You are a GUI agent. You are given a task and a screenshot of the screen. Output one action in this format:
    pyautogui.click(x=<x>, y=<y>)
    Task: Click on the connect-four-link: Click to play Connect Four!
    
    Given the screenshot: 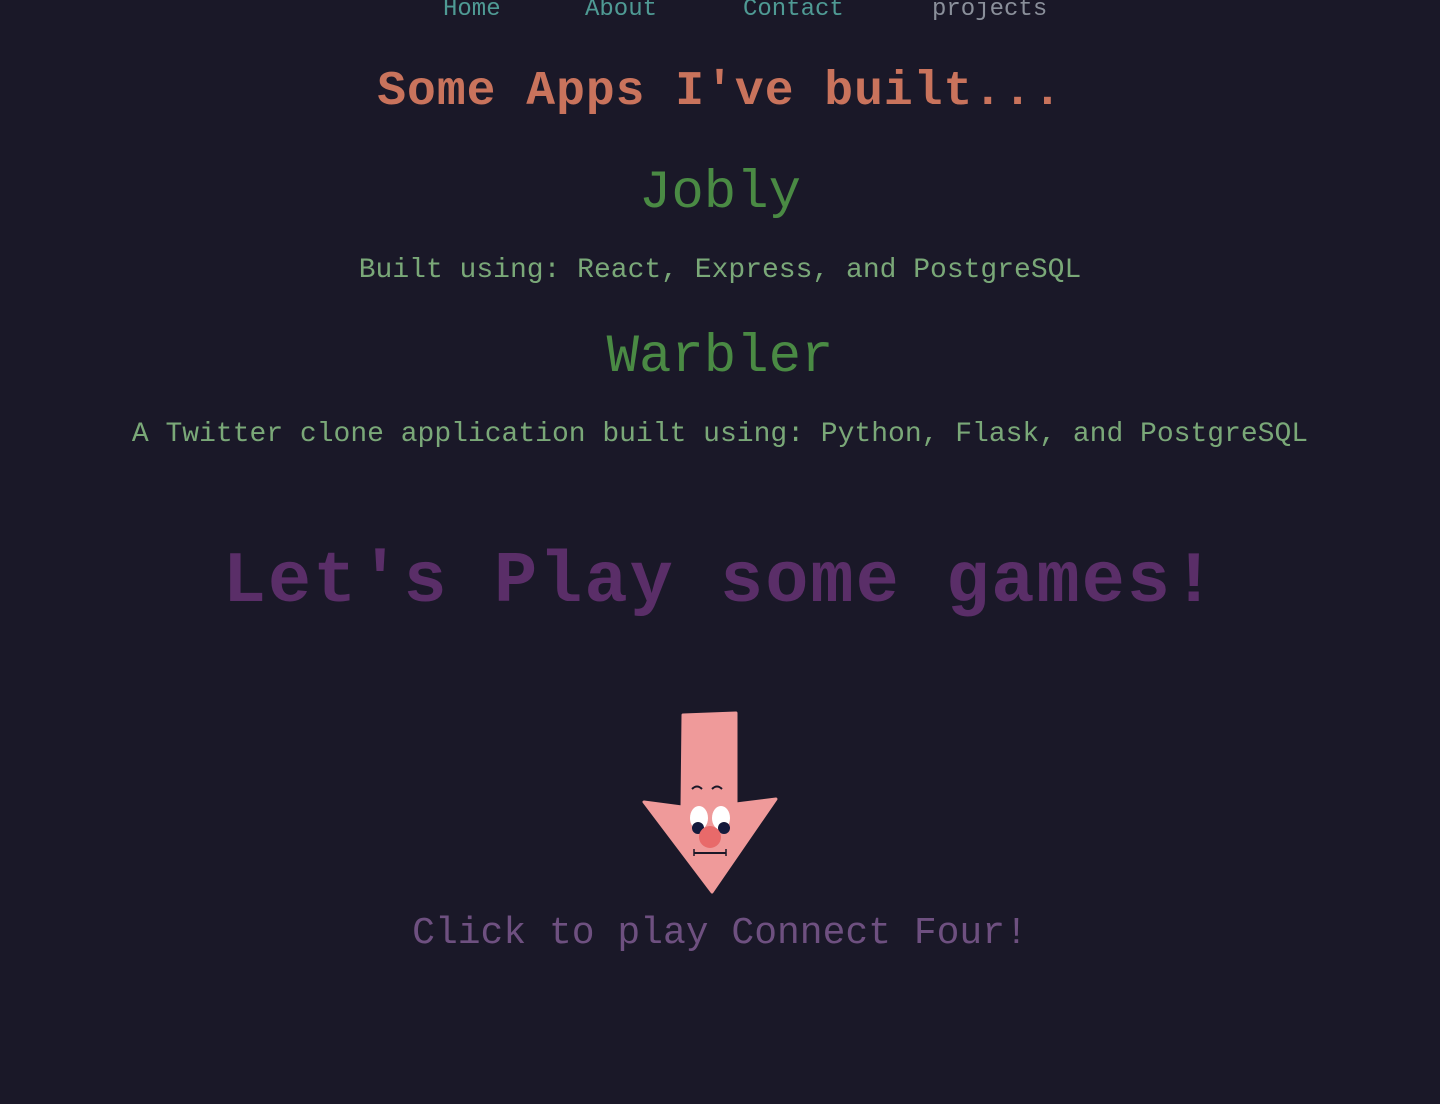 What is the action you would take?
    pyautogui.click(x=720, y=934)
    